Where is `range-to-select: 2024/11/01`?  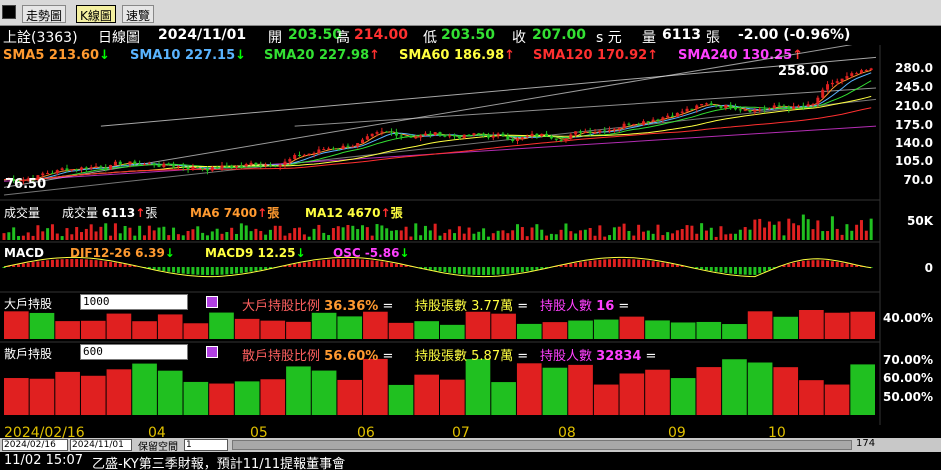
range-to-select: 2024/11/01 is located at coordinates (101, 445).